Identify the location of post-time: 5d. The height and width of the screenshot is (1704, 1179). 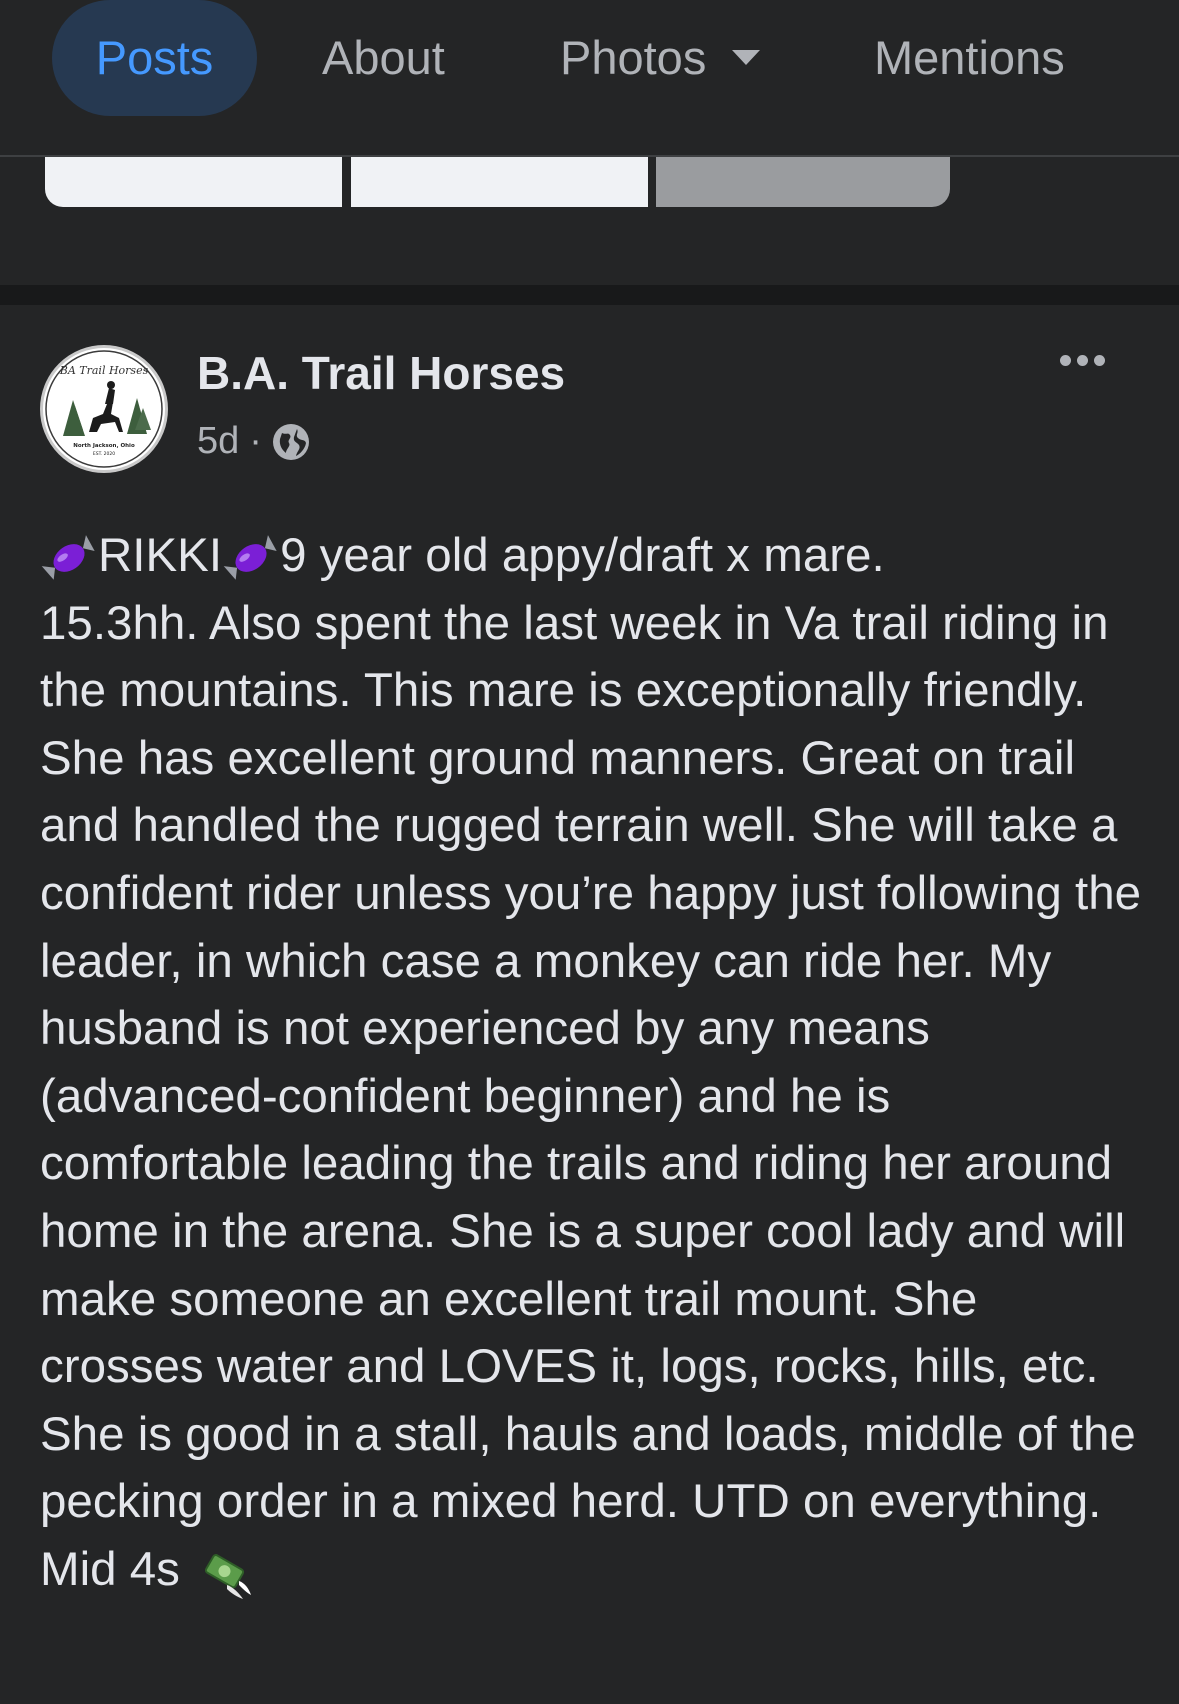
(218, 441).